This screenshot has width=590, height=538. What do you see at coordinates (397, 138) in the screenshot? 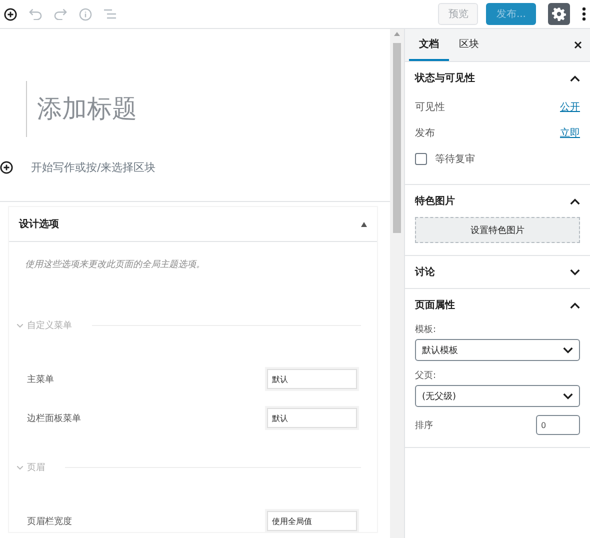
I see `scrollbar-thumb` at bounding box center [397, 138].